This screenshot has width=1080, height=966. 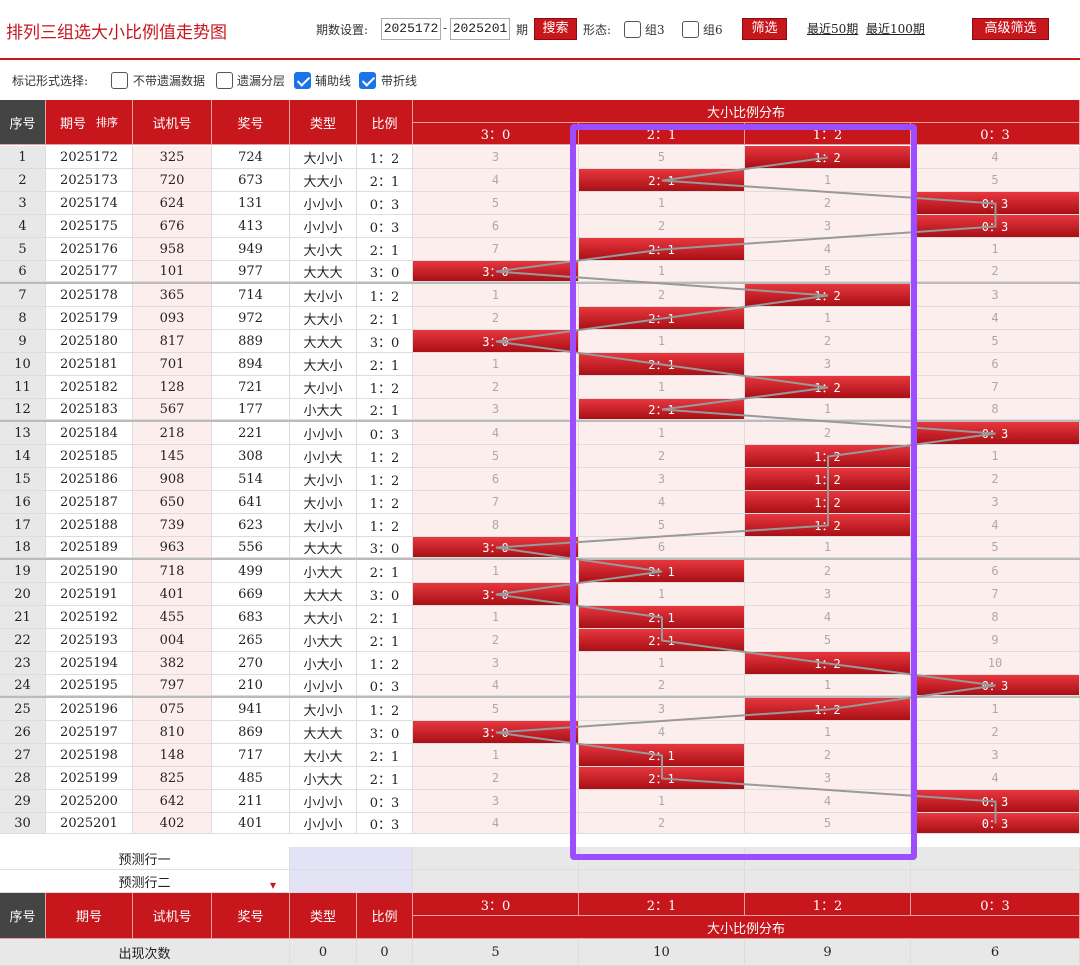 What do you see at coordinates (273, 885) in the screenshot?
I see `arrow-down-icon: ▾` at bounding box center [273, 885].